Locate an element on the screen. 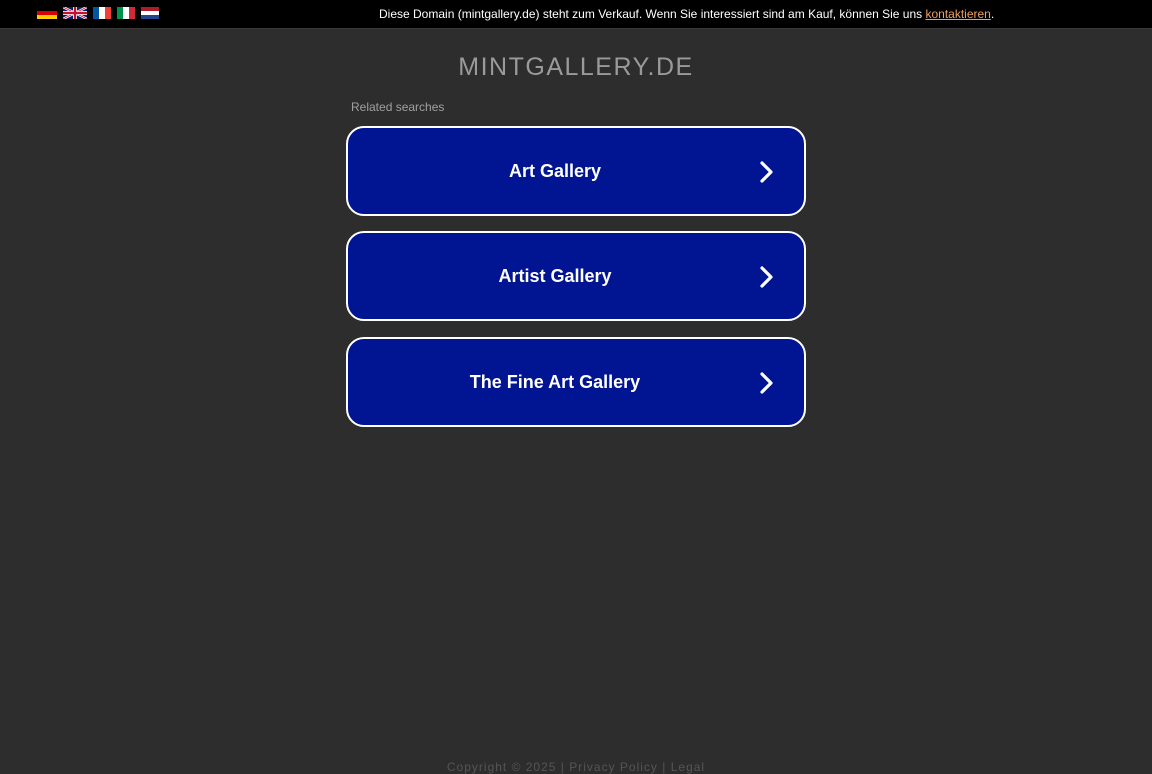  flag-fr-icon is located at coordinates (102, 13).